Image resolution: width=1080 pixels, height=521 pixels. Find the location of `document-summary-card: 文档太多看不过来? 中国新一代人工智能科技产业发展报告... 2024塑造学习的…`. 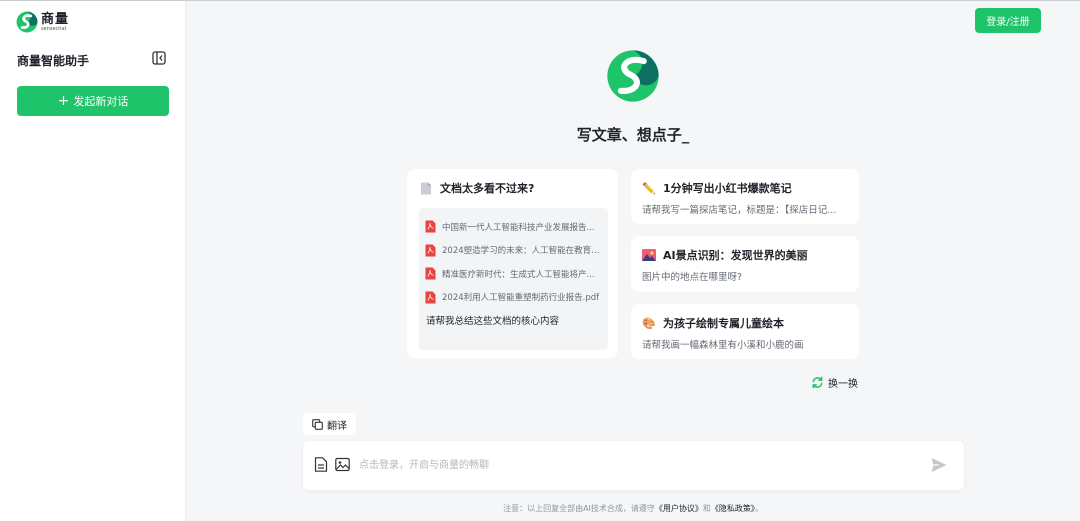

document-summary-card: 文档太多看不过来? 中国新一代人工智能科技产业发展报告... 2024塑造学习的… is located at coordinates (512, 263).